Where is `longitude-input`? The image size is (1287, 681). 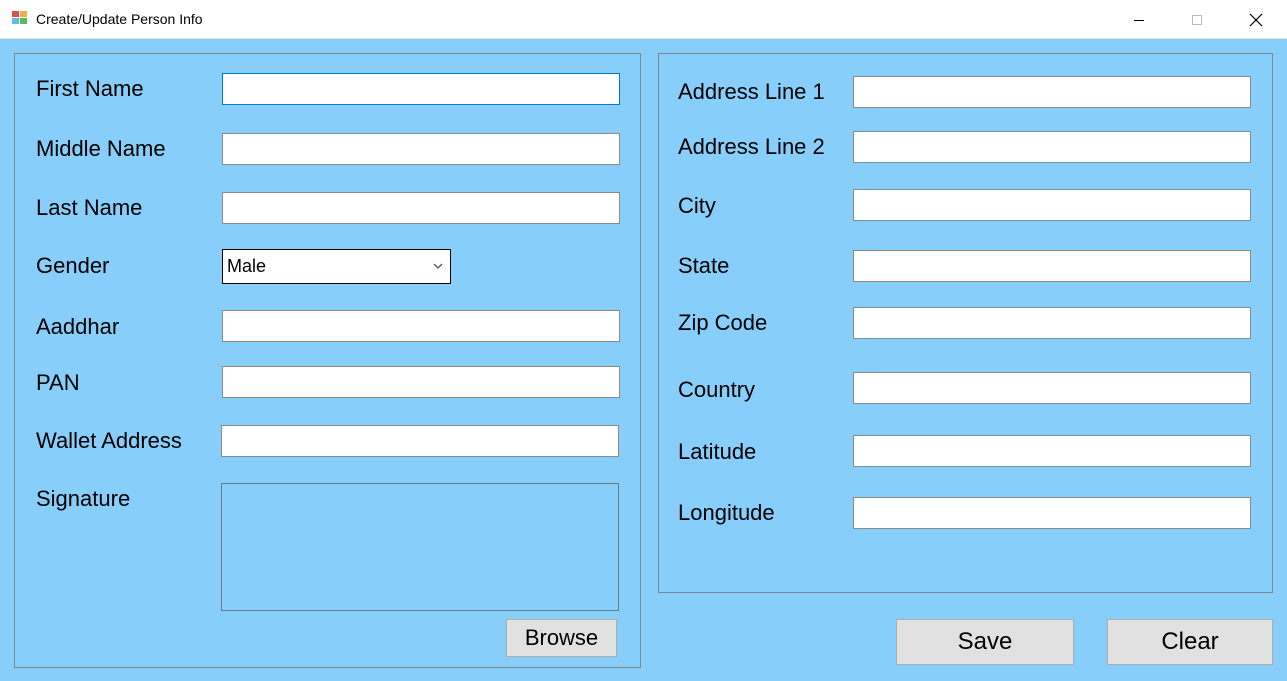 longitude-input is located at coordinates (1052, 513).